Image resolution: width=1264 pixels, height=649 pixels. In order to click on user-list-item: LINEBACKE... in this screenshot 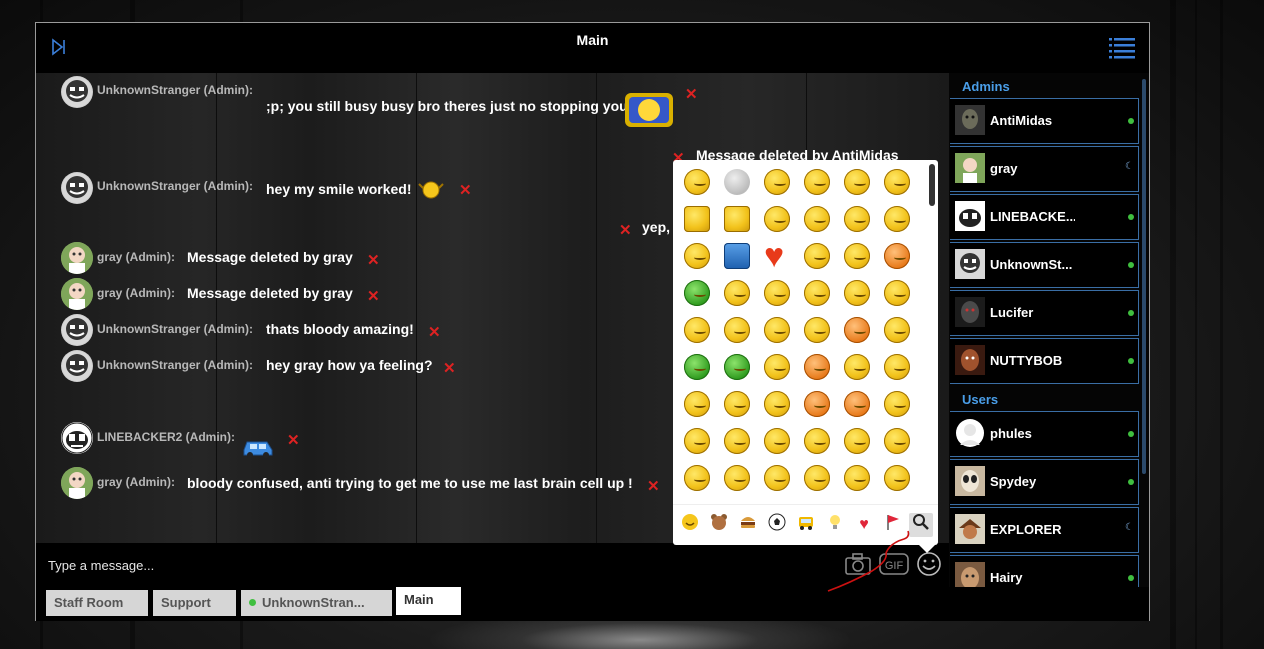, I will do `click(1044, 217)`.